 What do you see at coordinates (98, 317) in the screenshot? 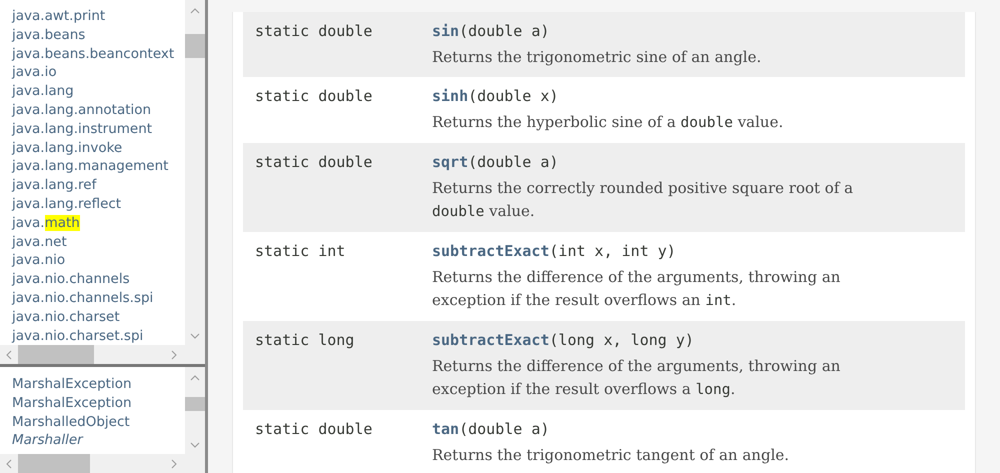
I see `package-link: java.nio.charset` at bounding box center [98, 317].